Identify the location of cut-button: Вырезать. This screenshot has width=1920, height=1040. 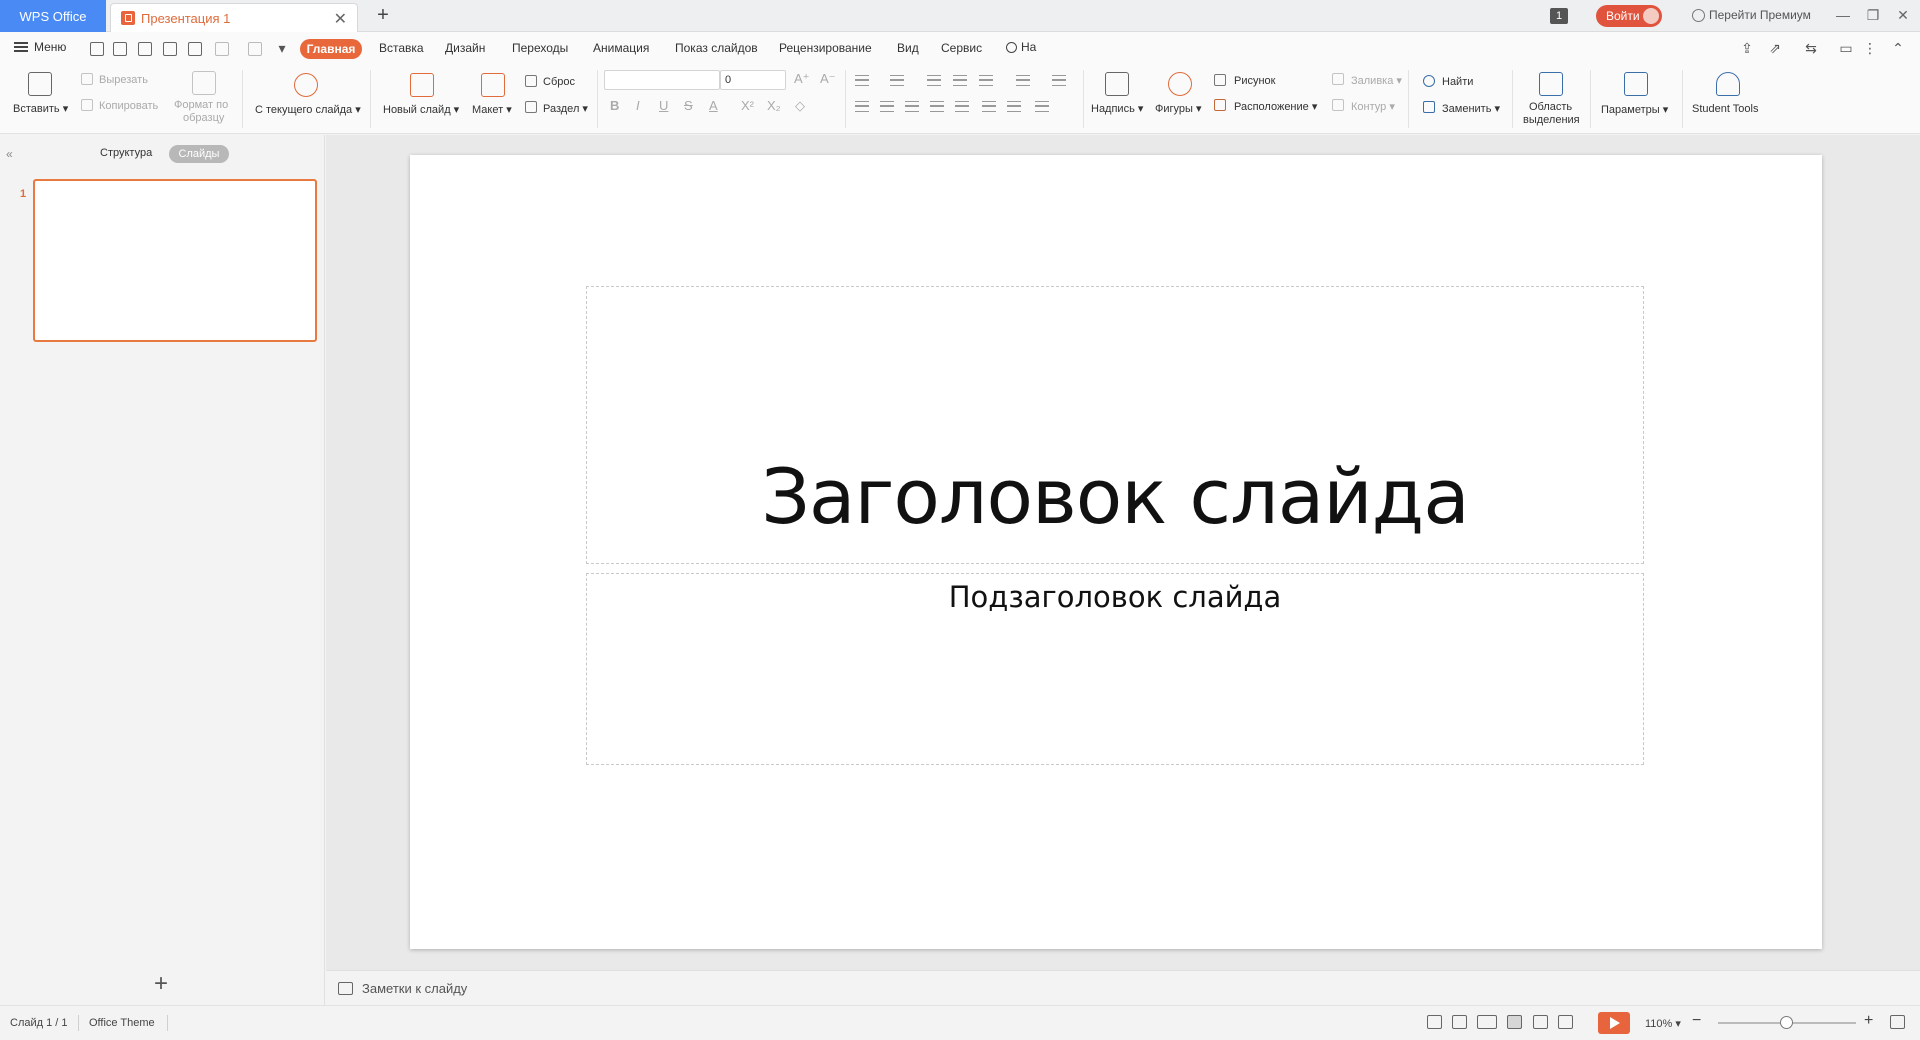
(123, 80).